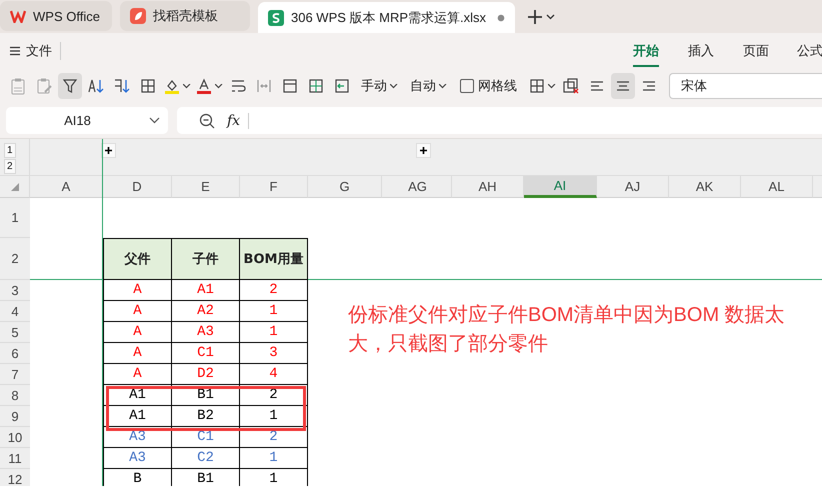 The height and width of the screenshot is (487, 822). I want to click on table-cell: 4, so click(274, 374).